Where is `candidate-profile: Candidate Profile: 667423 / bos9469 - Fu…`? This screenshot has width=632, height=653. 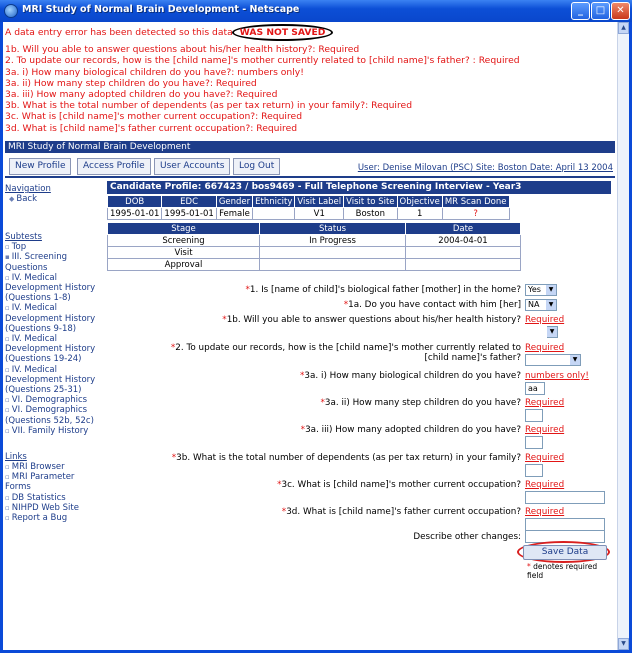
candidate-profile: Candidate Profile: 667423 / bos9469 - Fu… is located at coordinates (358, 226).